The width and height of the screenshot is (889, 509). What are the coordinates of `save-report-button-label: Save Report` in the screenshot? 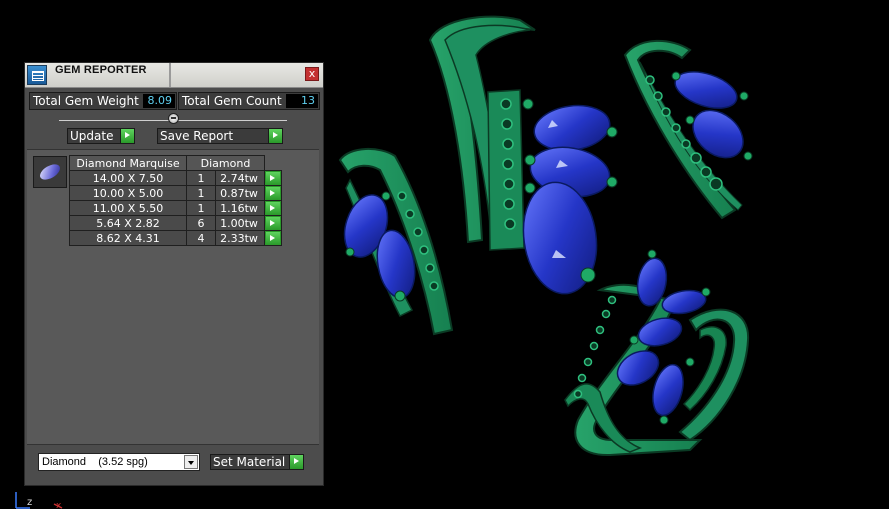 It's located at (197, 136).